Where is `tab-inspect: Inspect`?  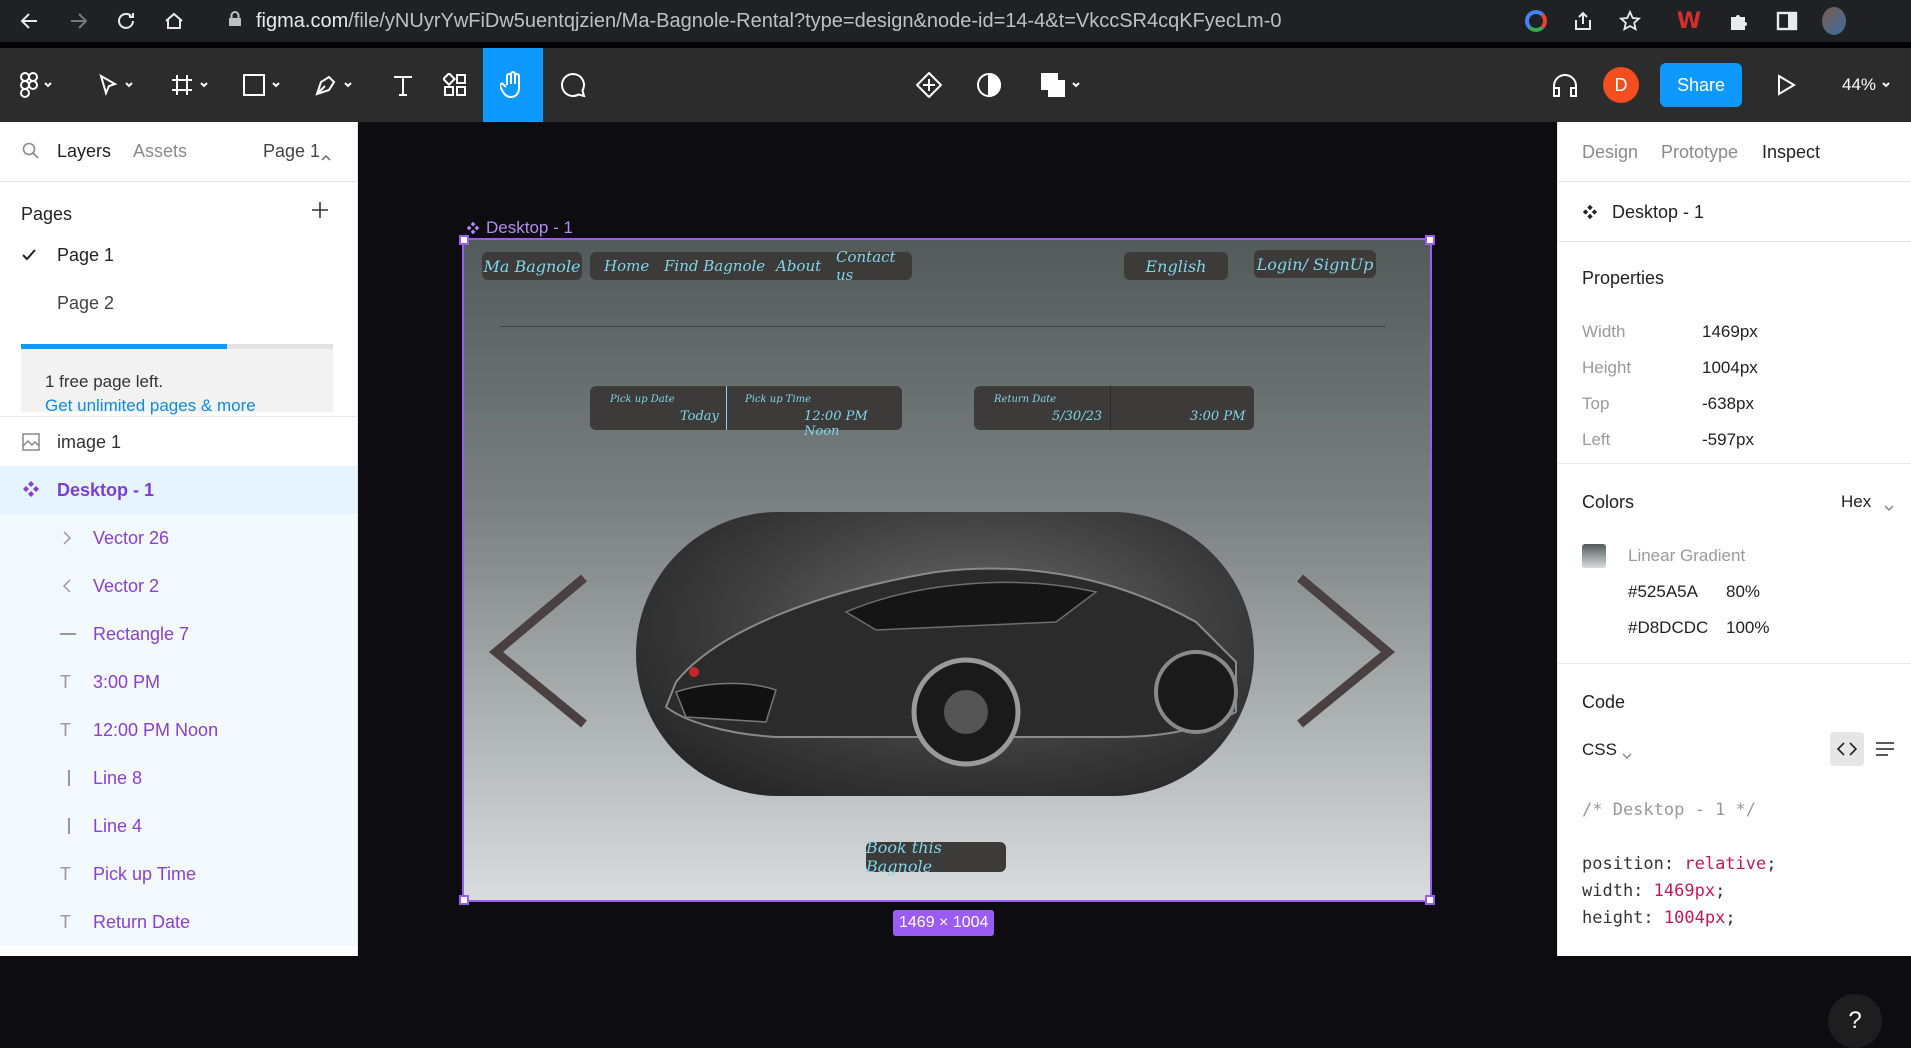
tab-inspect: Inspect is located at coordinates (1791, 152).